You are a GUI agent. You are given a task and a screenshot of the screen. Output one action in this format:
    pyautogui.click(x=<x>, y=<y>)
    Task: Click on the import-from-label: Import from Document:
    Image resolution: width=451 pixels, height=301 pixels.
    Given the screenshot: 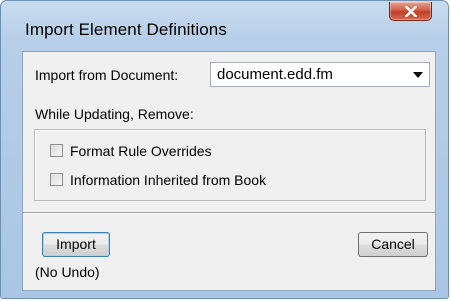 What is the action you would take?
    pyautogui.click(x=107, y=75)
    